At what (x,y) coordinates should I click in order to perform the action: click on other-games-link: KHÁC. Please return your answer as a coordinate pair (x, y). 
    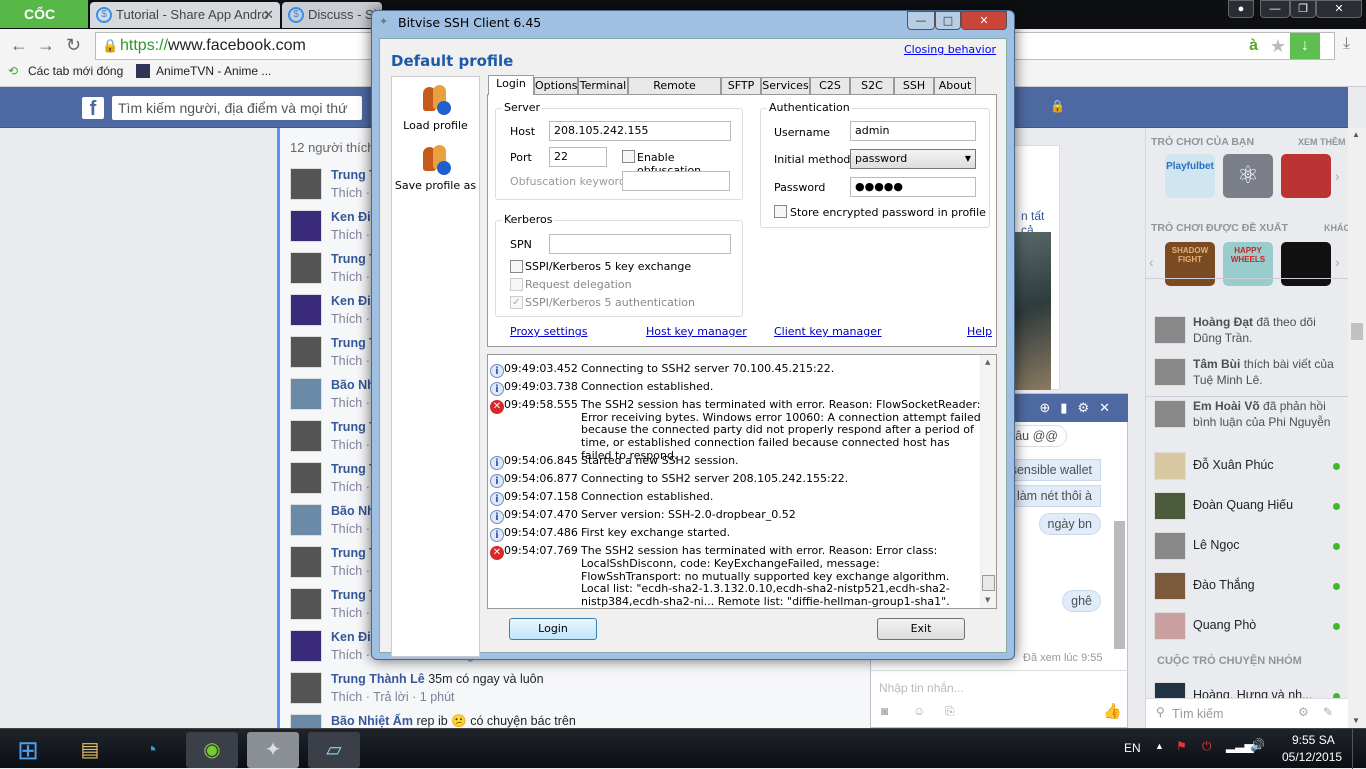
    Looking at the image, I should click on (1337, 228).